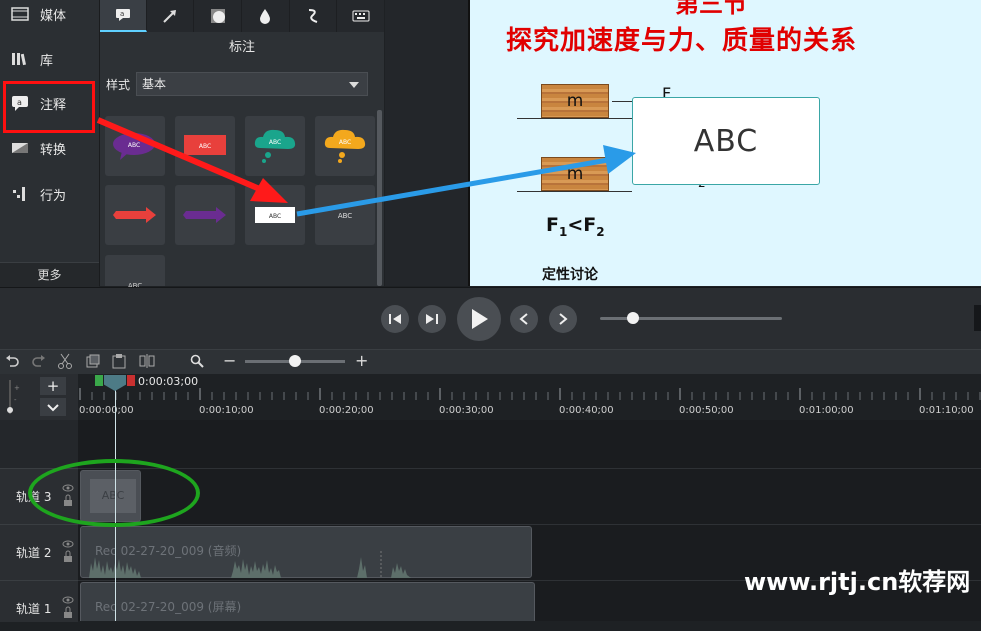  Describe the element at coordinates (180, 155) in the screenshot. I see `red-arrow` at that location.